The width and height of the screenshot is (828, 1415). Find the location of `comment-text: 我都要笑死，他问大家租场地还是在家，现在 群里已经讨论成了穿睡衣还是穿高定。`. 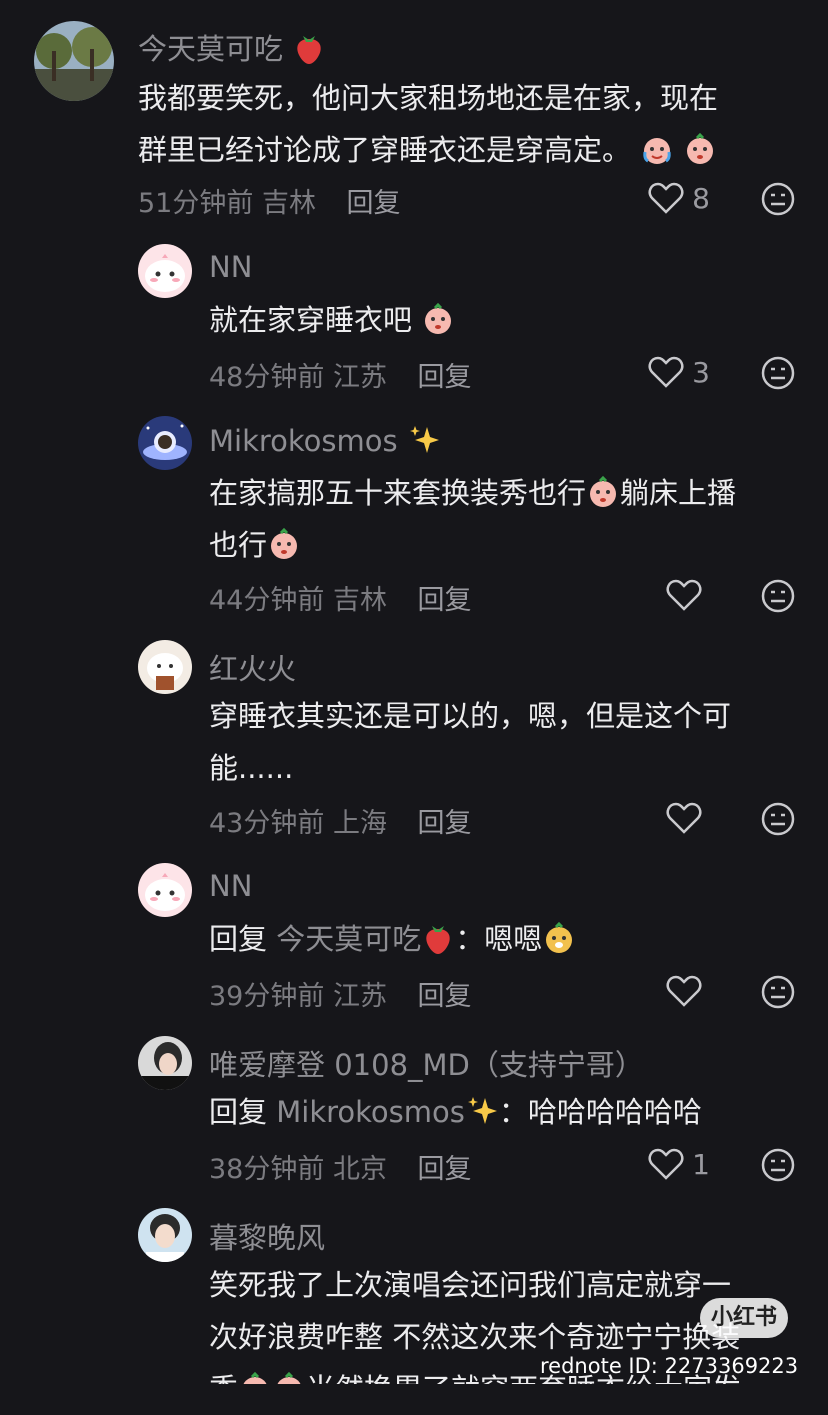

comment-text: 我都要笑死，他问大家租场地还是在家，现在 群里已经讨论成了穿睡衣还是穿高定。 is located at coordinates (428, 124).